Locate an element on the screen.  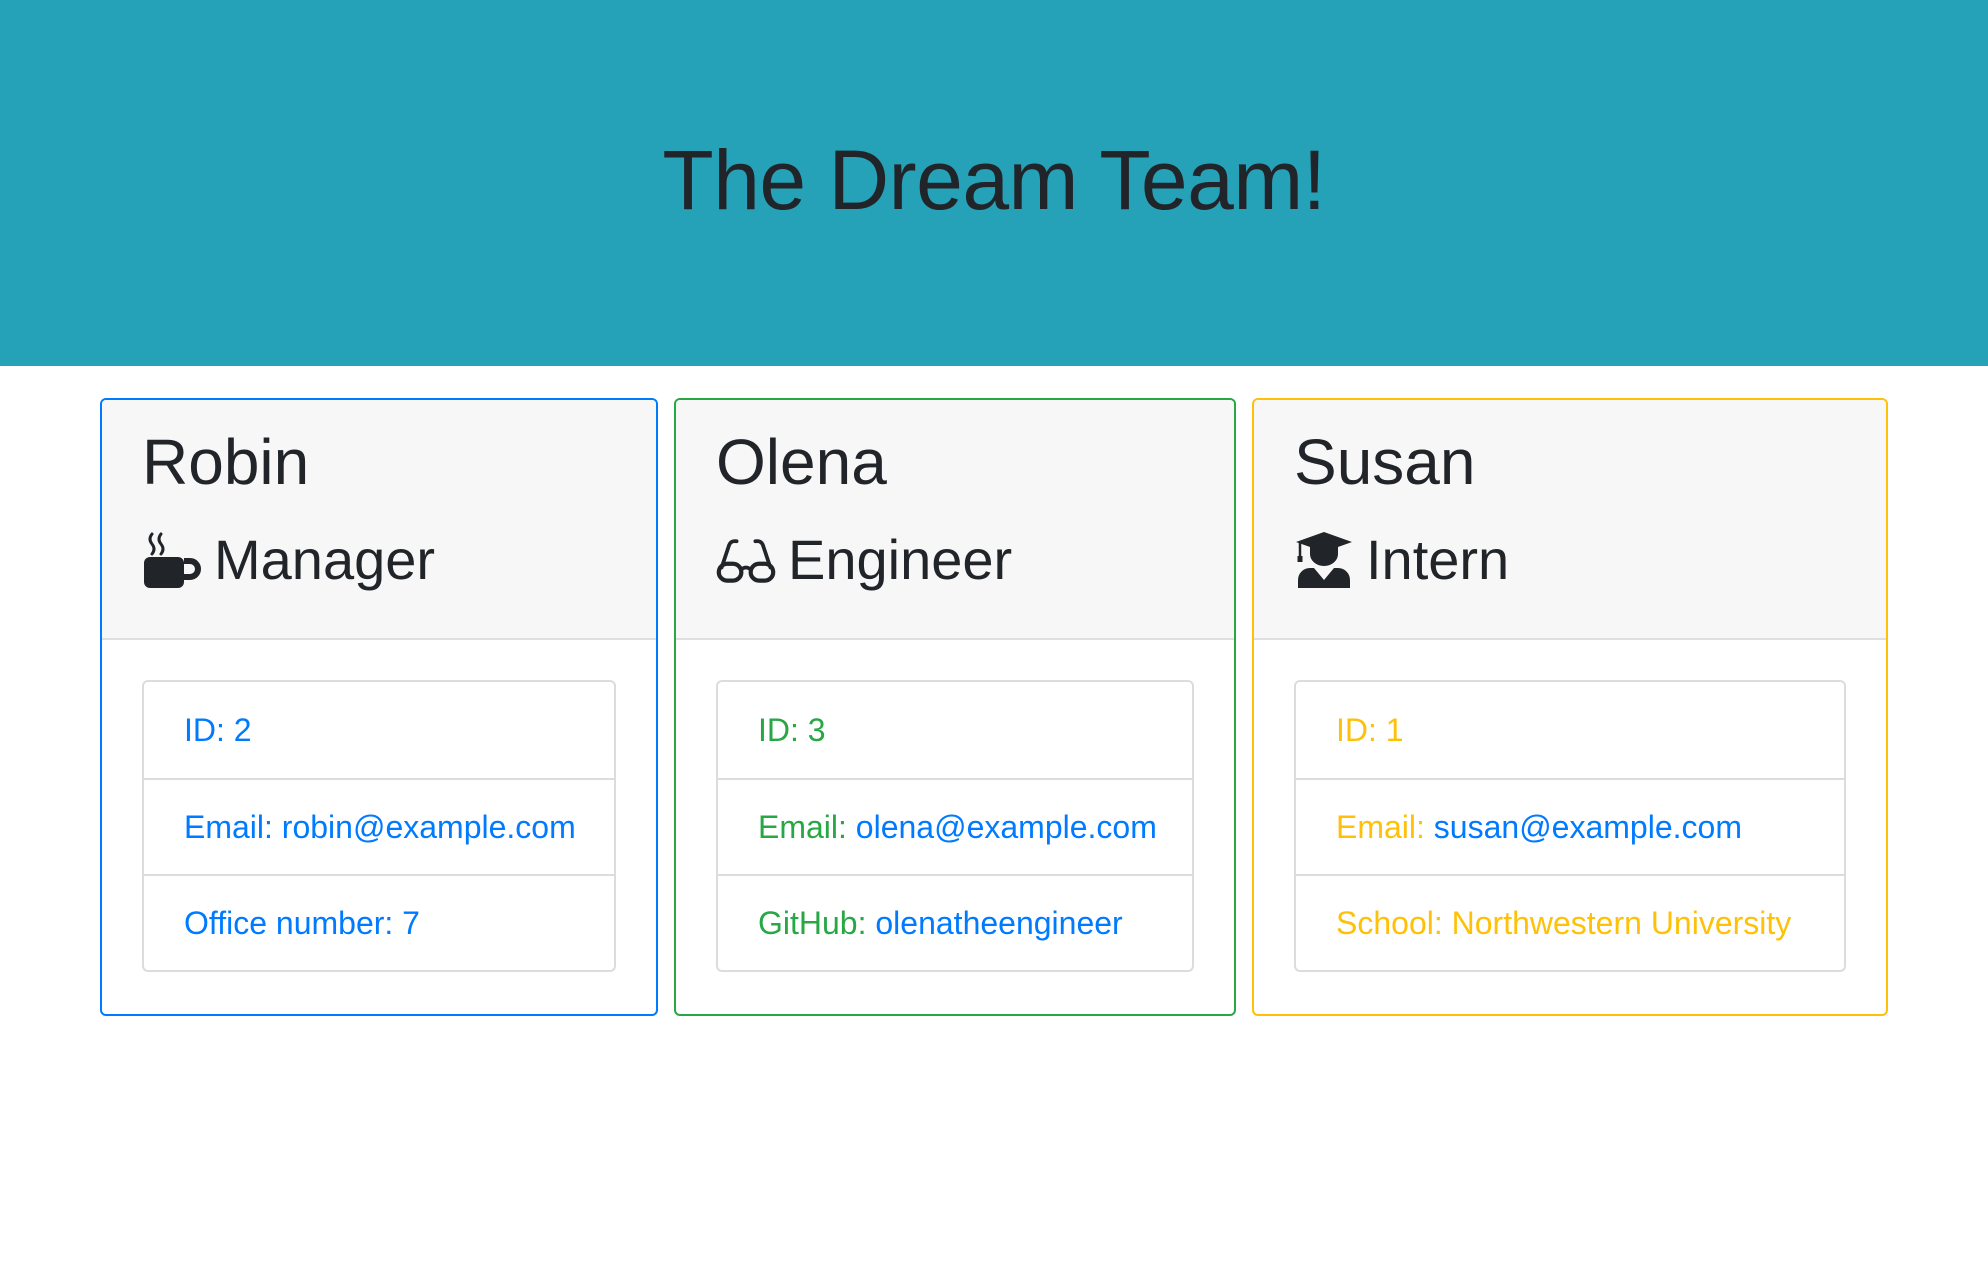
user-graduate-icon is located at coordinates (1324, 560).